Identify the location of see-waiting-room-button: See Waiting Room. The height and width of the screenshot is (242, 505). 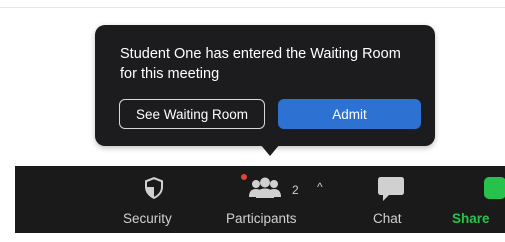
(192, 114).